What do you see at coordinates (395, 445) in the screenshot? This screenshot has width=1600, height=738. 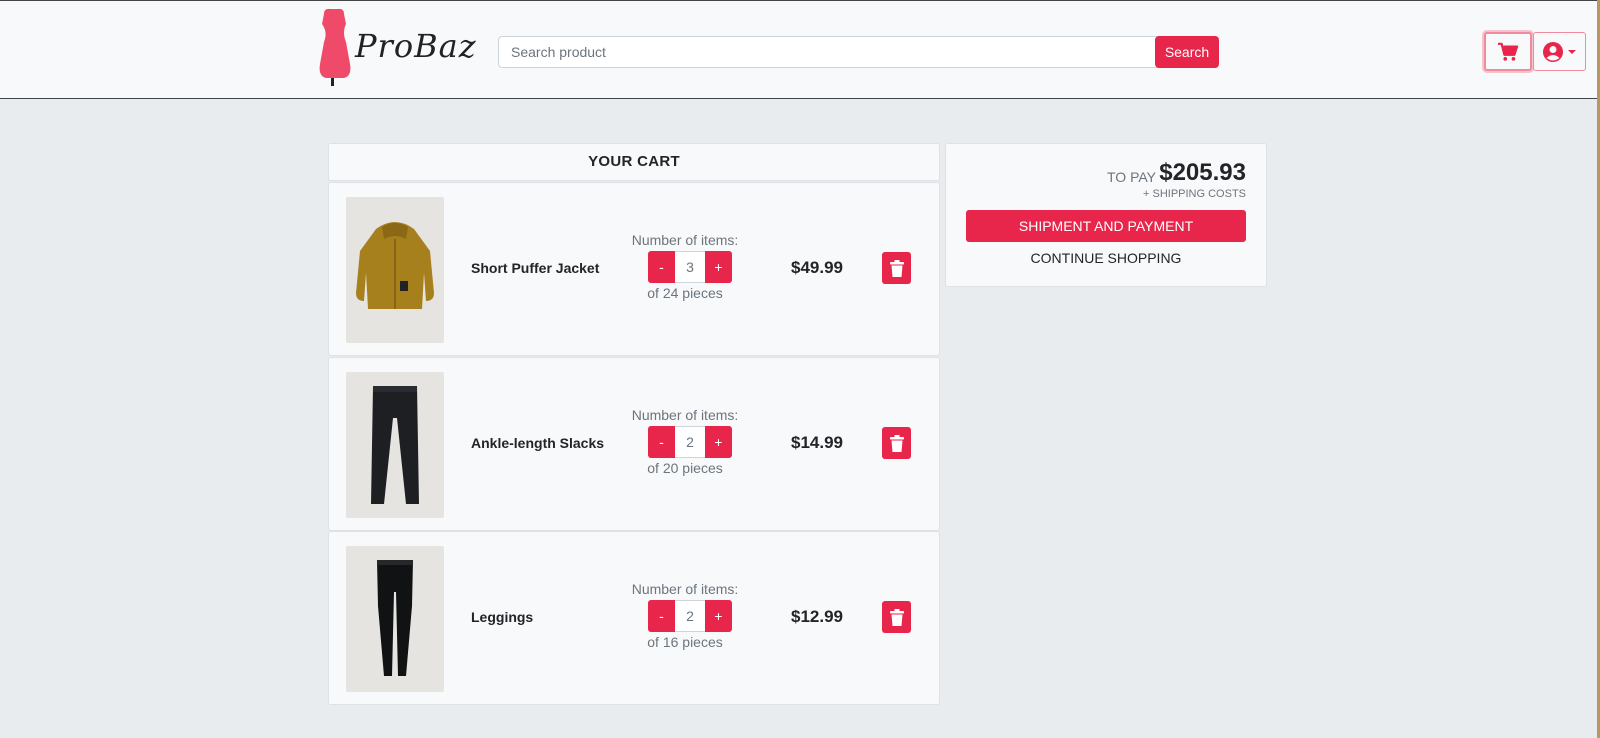 I see `slacks-image` at bounding box center [395, 445].